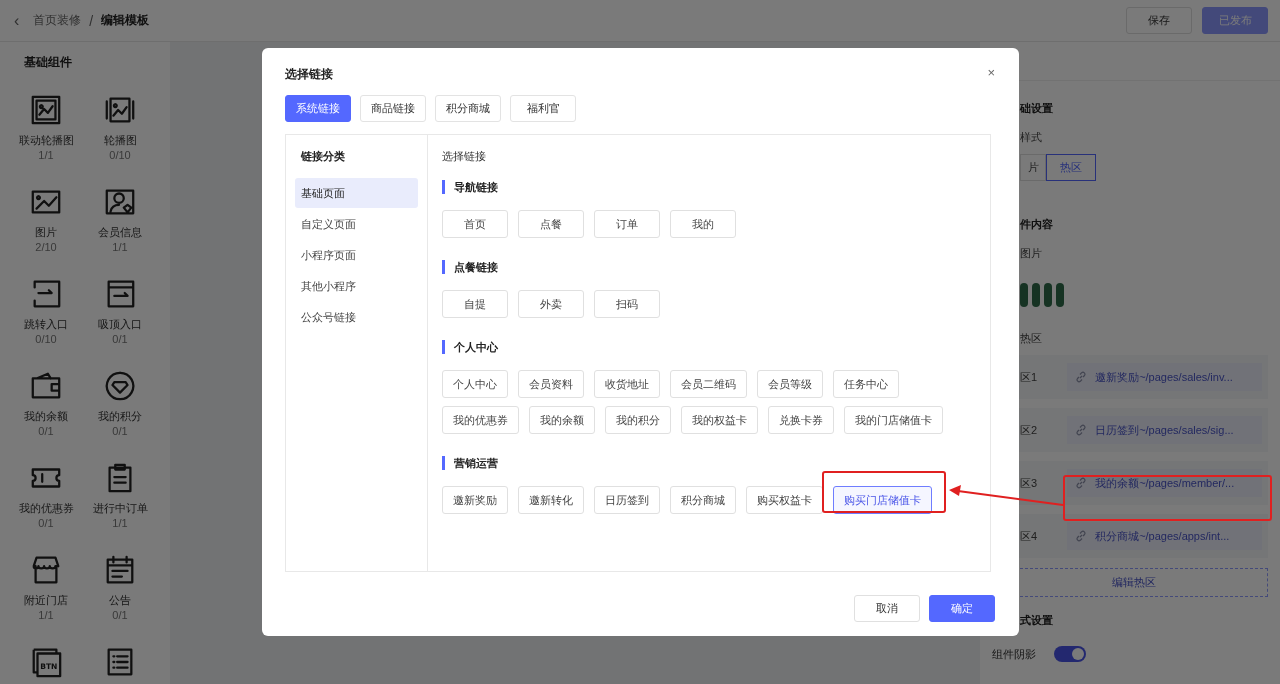 The image size is (1280, 684). Describe the element at coordinates (1031, 338) in the screenshot. I see `field-label: 热区` at that location.